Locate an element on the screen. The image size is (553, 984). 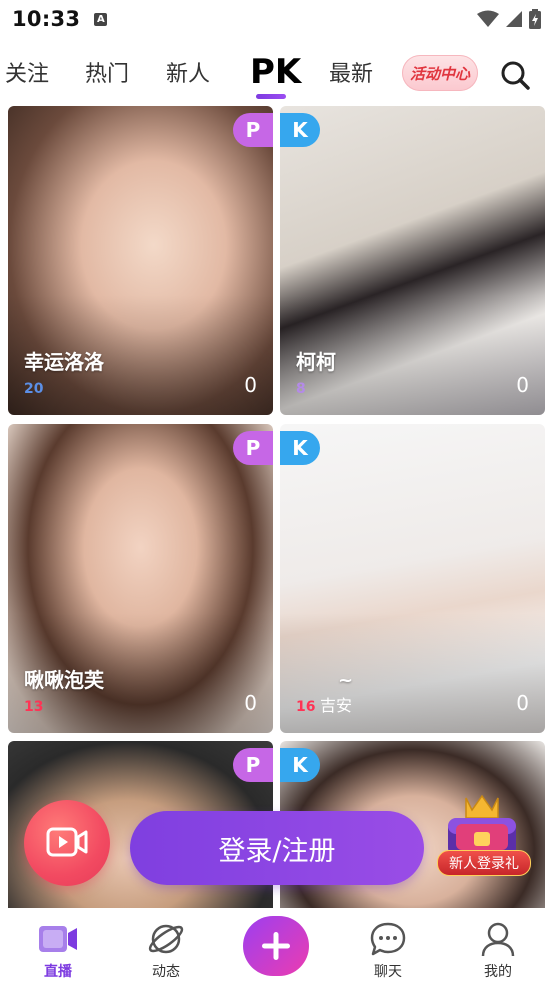
tab-new-people: 新人 is located at coordinates (188, 72).